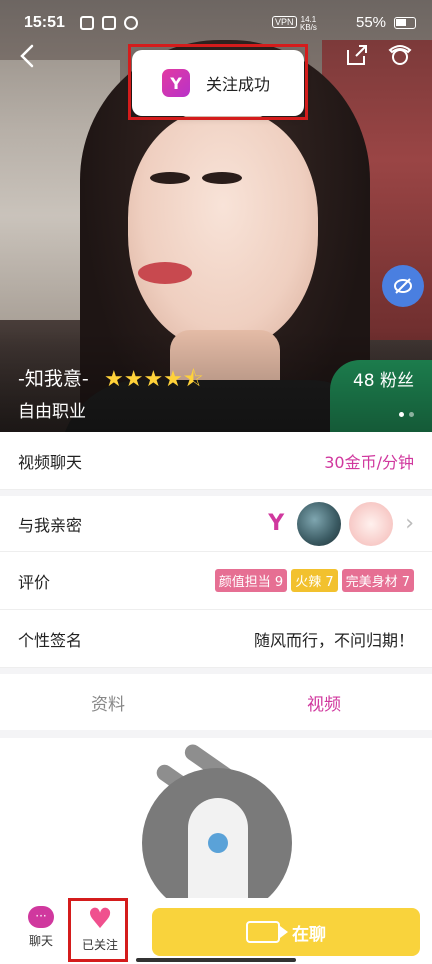 The width and height of the screenshot is (432, 964). I want to click on star-rating: ★★★★⯪, so click(154, 379).